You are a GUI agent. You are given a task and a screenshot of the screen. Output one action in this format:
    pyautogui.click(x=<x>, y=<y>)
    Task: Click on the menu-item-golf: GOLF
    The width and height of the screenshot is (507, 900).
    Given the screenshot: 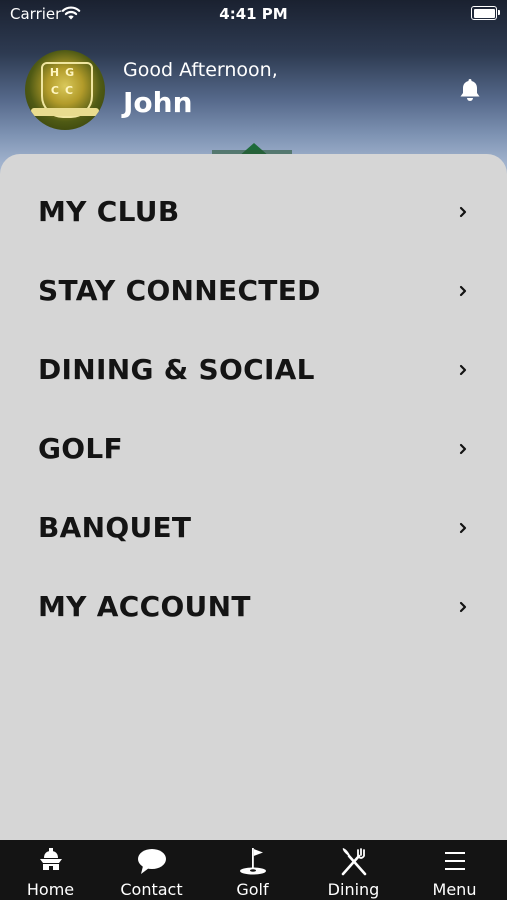 What is the action you would take?
    pyautogui.click(x=253, y=449)
    